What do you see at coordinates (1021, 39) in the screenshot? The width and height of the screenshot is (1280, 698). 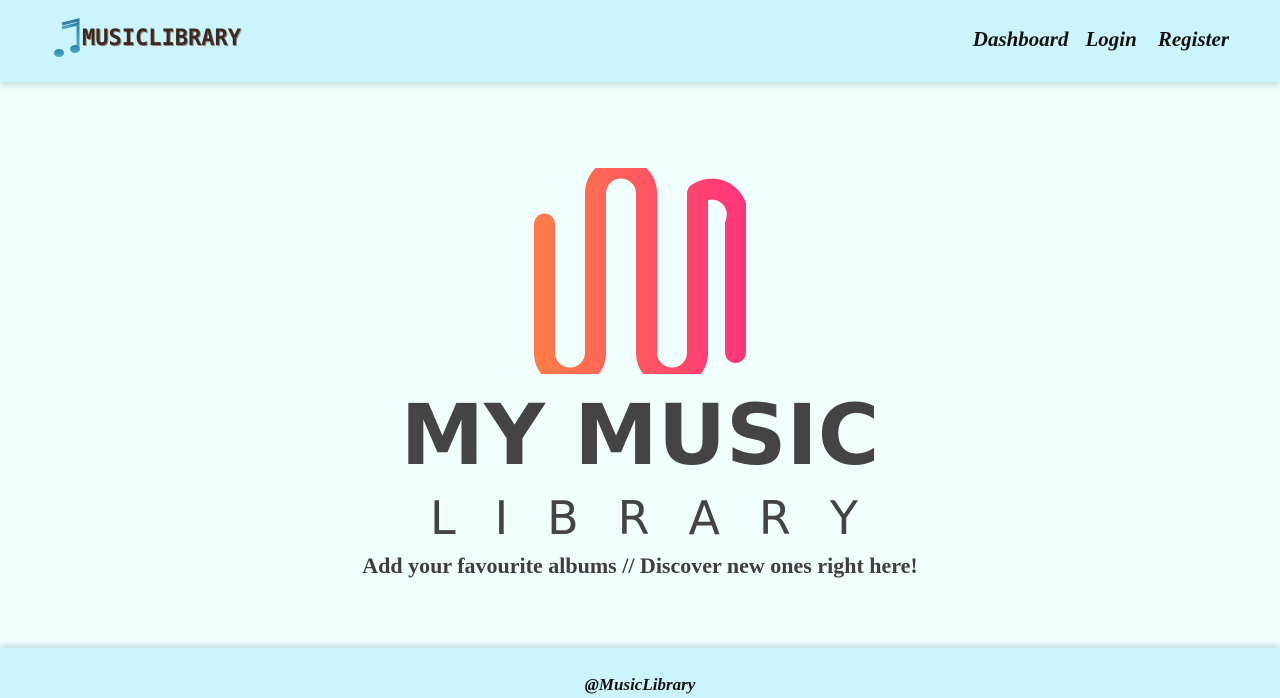 I see `nav-dashboard-link: Dashboard` at bounding box center [1021, 39].